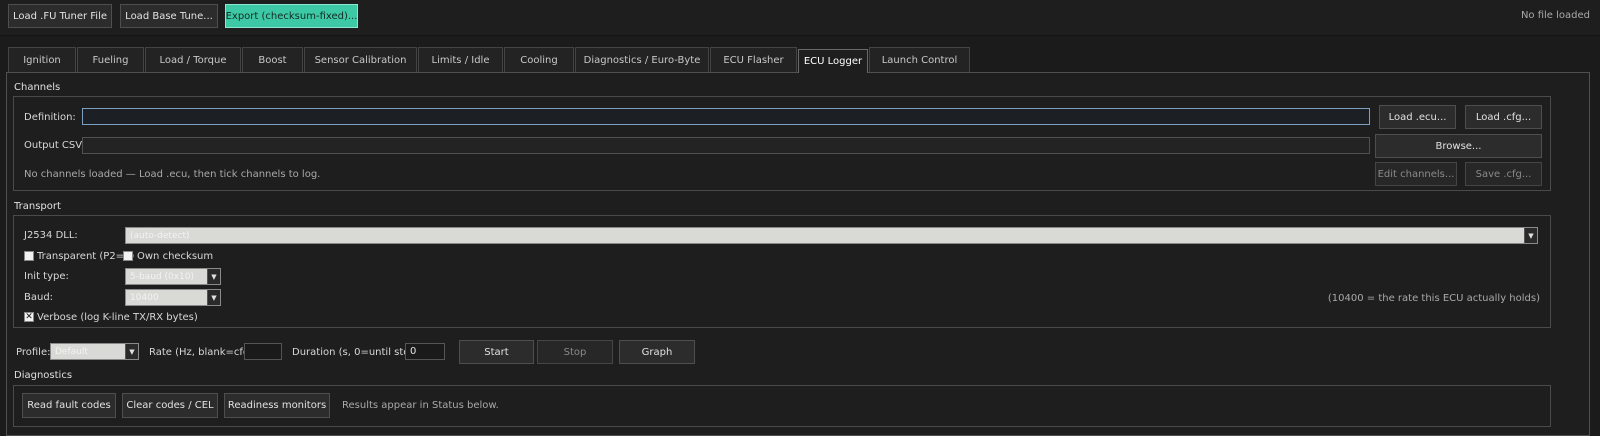  Describe the element at coordinates (360, 59) in the screenshot. I see `tab-sensor-calibration: Sensor Calibration` at that location.